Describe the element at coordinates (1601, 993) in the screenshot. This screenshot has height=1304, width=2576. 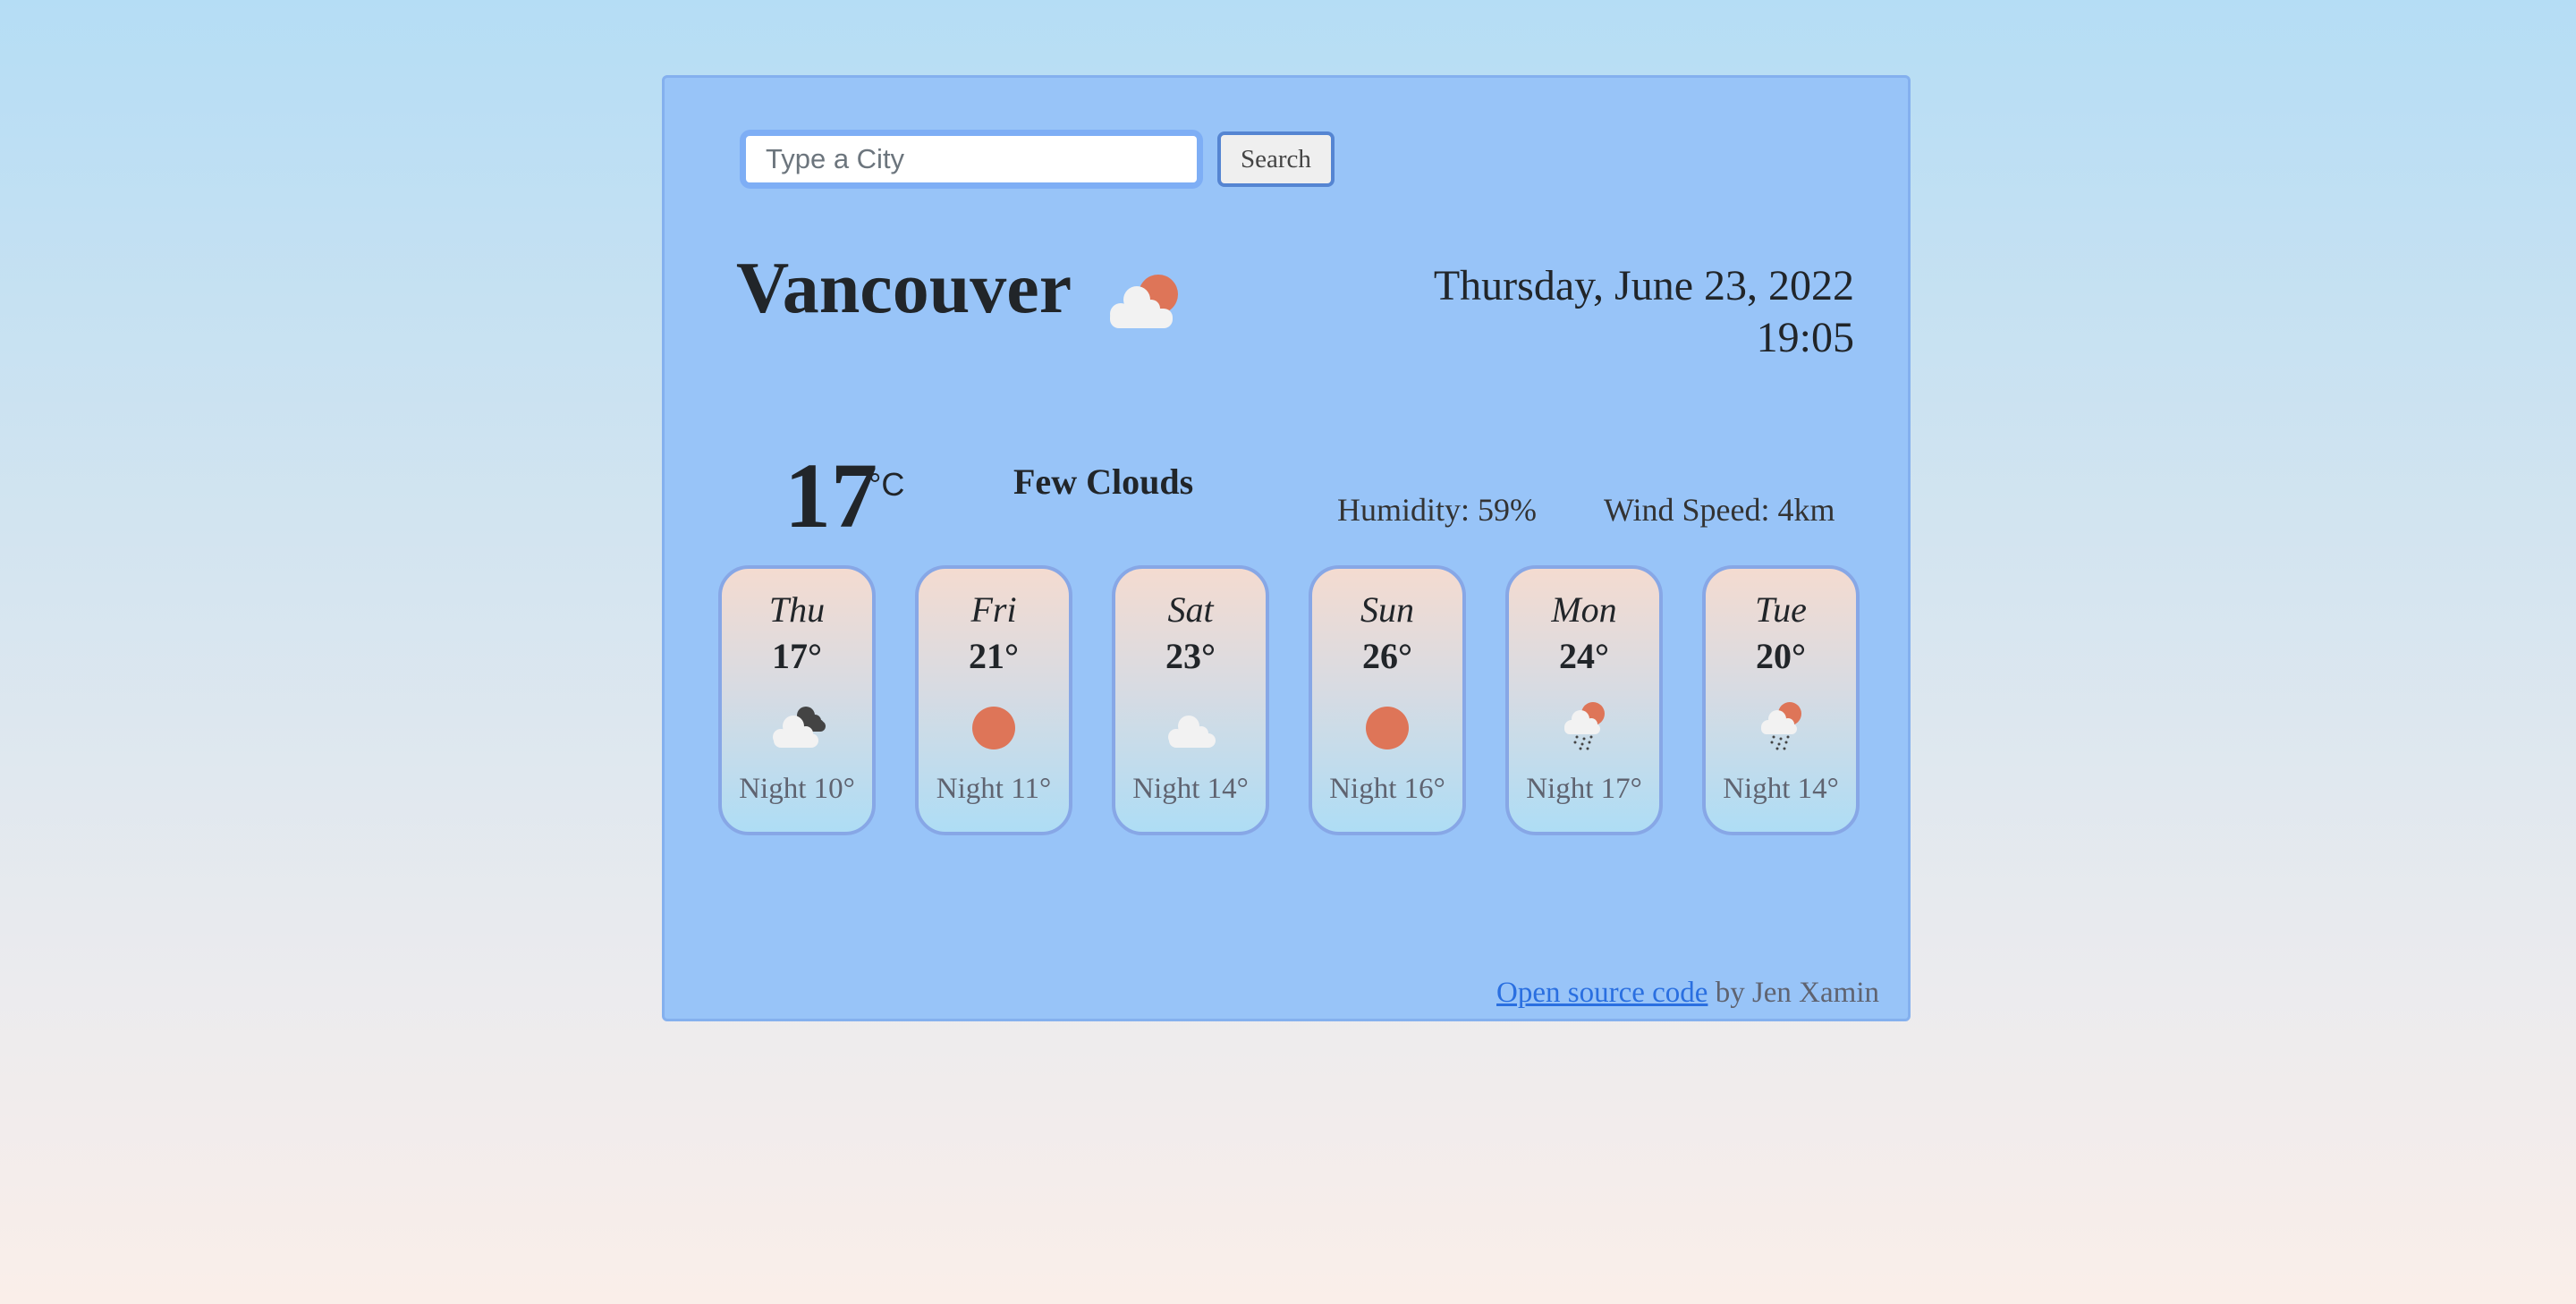
I see `open-source-link: Open source code` at that location.